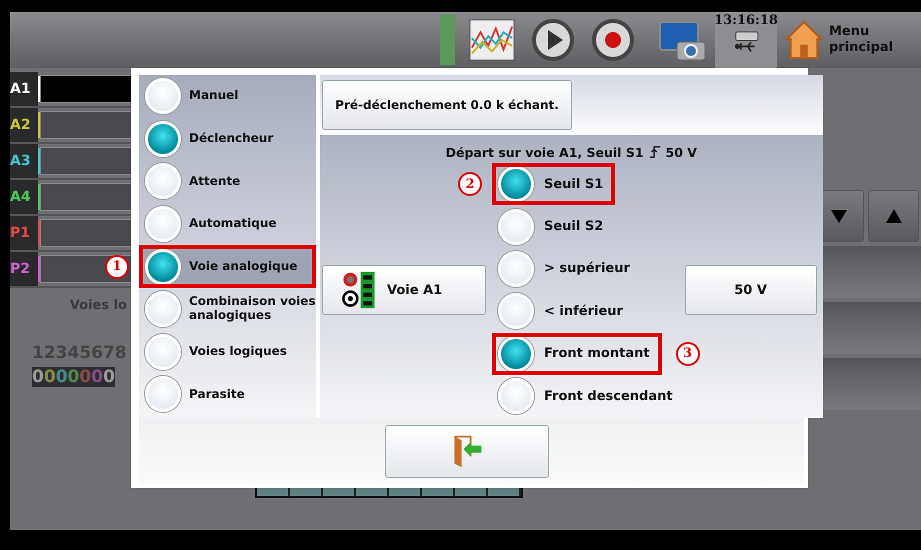 The image size is (921, 550). I want to click on record-icon, so click(613, 40).